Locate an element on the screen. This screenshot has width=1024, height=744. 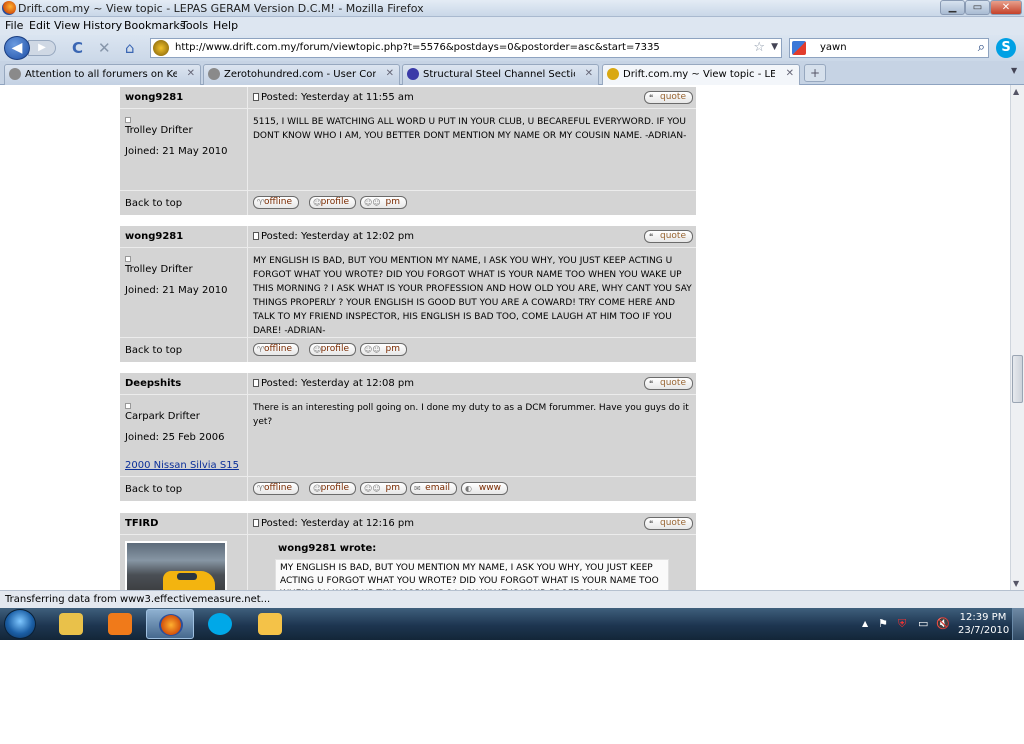
new-tab-button: + is located at coordinates (815, 73).